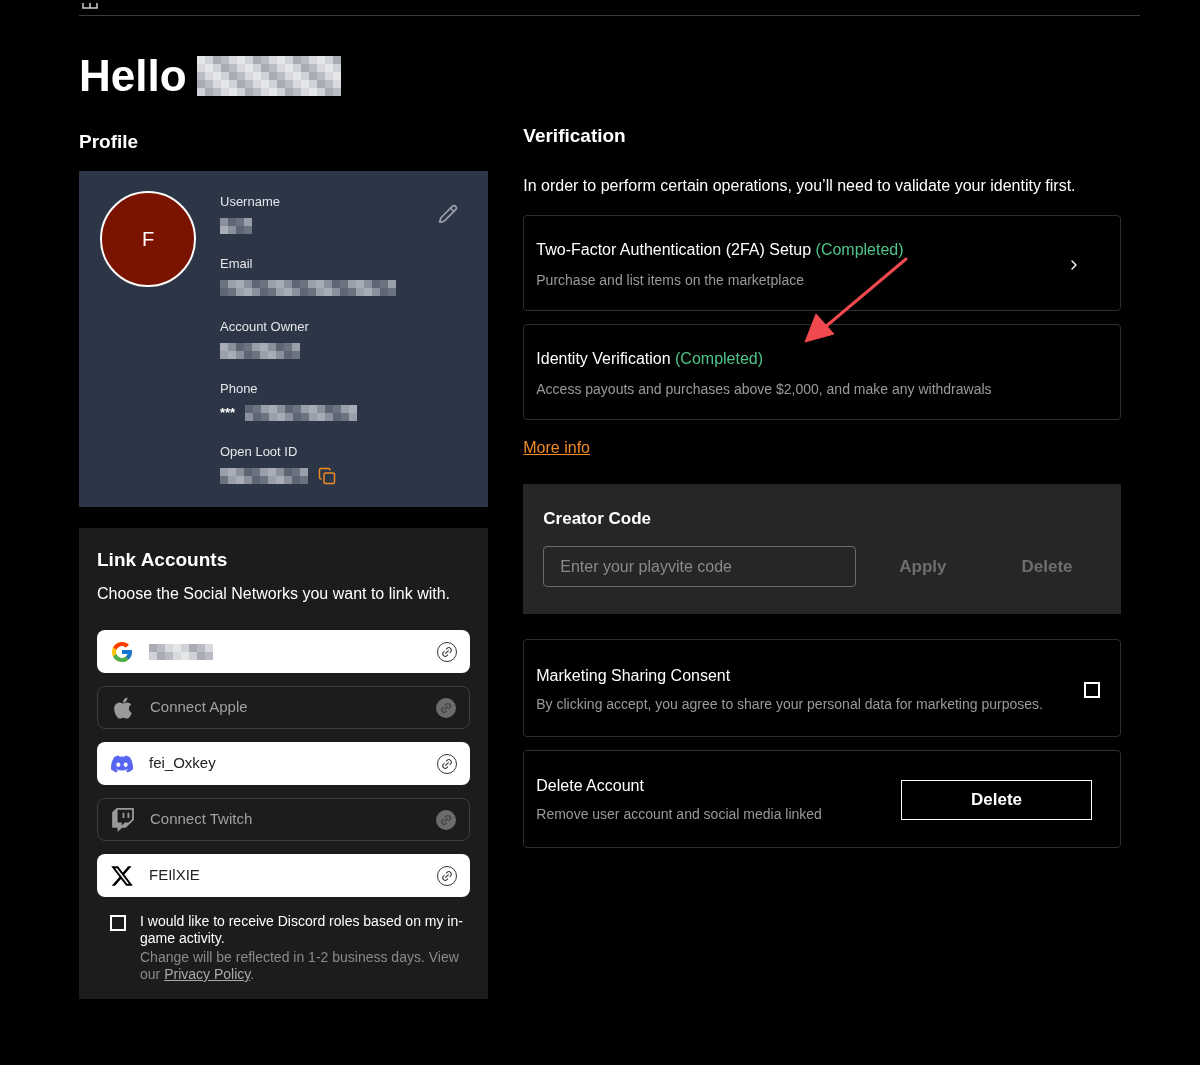 This screenshot has width=1200, height=1065. Describe the element at coordinates (199, 707) in the screenshot. I see `account-label: Connect Apple` at that location.